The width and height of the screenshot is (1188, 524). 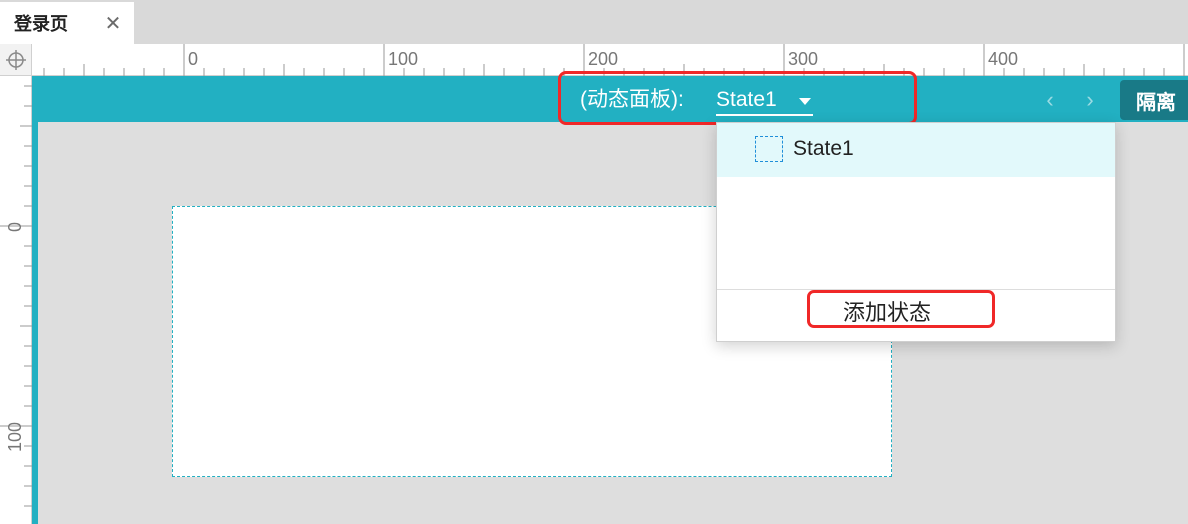 I want to click on close-icon: ✕, so click(x=113, y=23).